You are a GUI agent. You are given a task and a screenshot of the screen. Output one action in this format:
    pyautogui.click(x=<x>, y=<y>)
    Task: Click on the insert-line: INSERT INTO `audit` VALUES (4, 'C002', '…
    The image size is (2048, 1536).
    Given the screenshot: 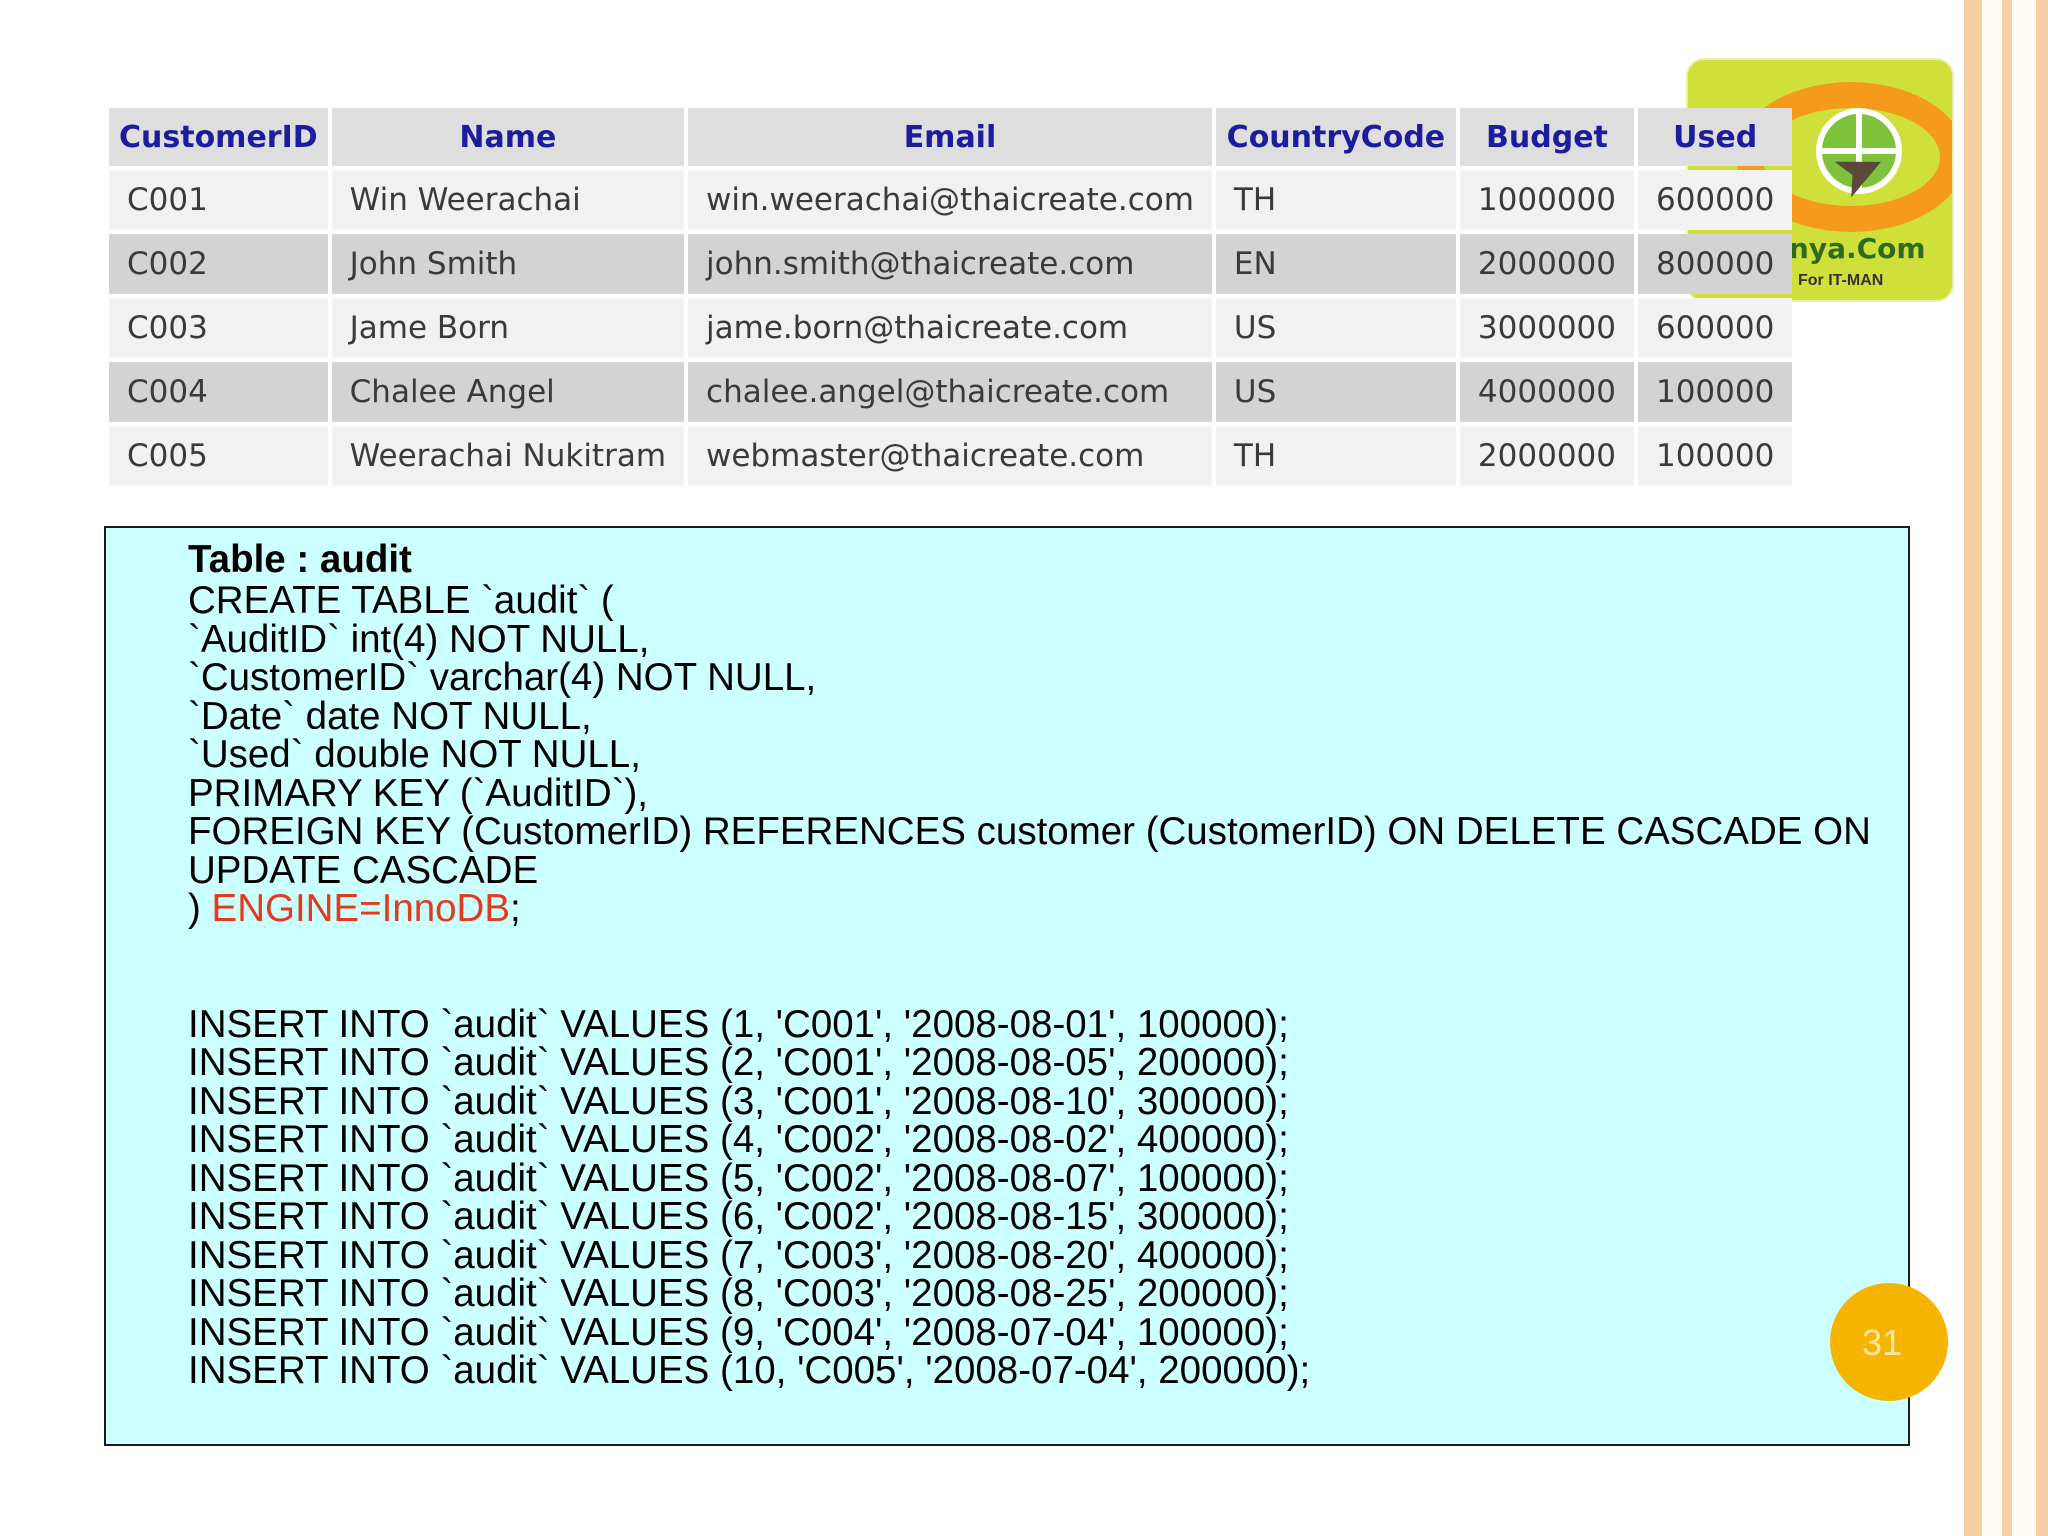 What is the action you would take?
    pyautogui.click(x=738, y=1139)
    